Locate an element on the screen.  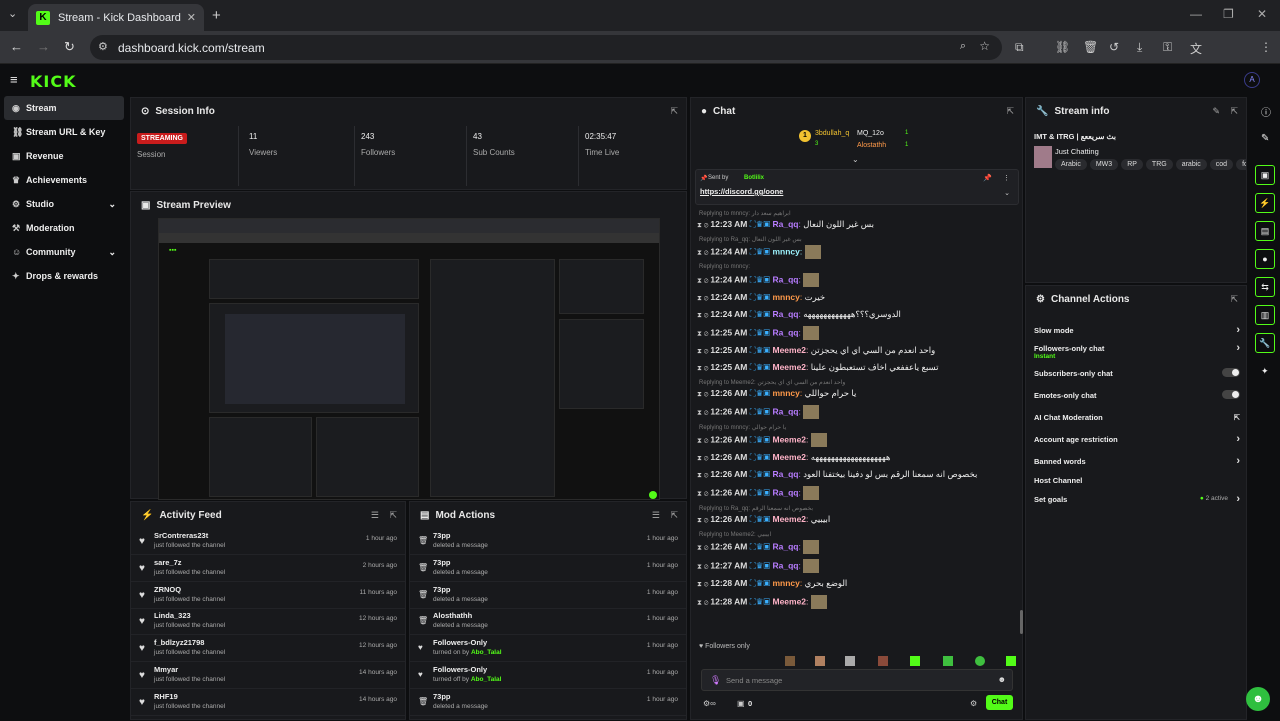
site-info-icon: ⚙ is located at coordinates (103, 46).